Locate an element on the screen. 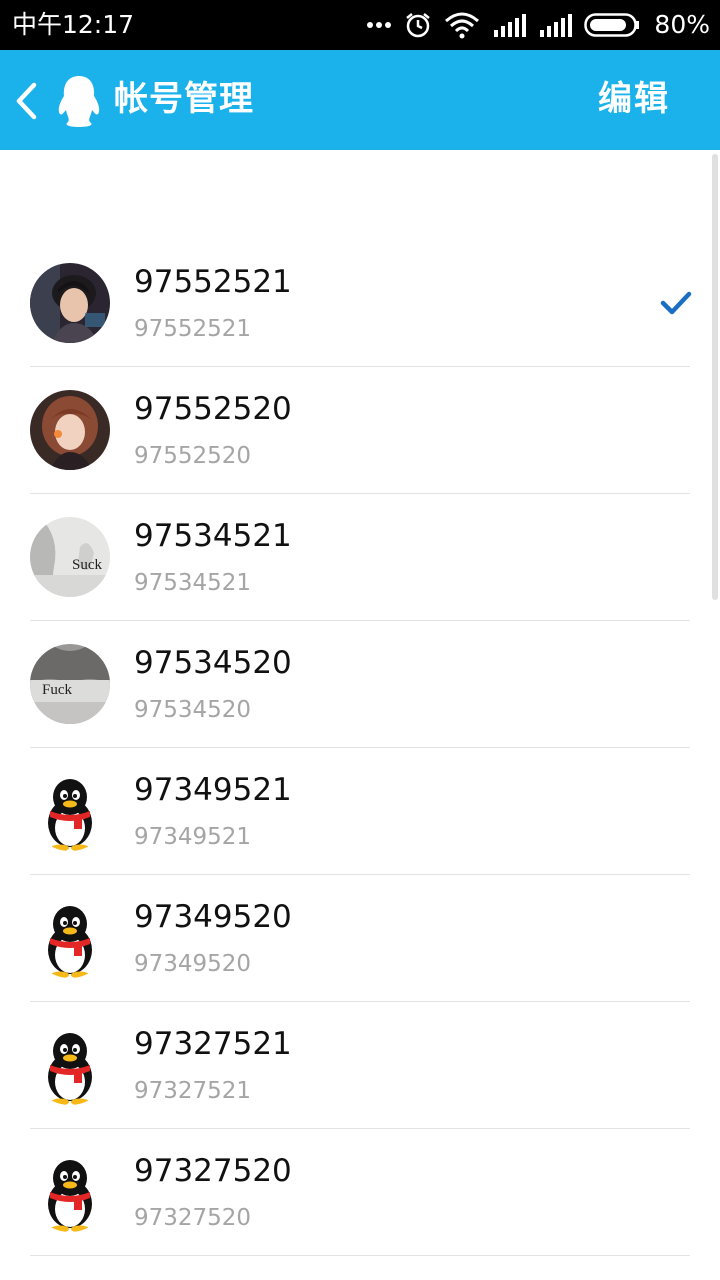  status-icons: 80% is located at coordinates (538, 25).